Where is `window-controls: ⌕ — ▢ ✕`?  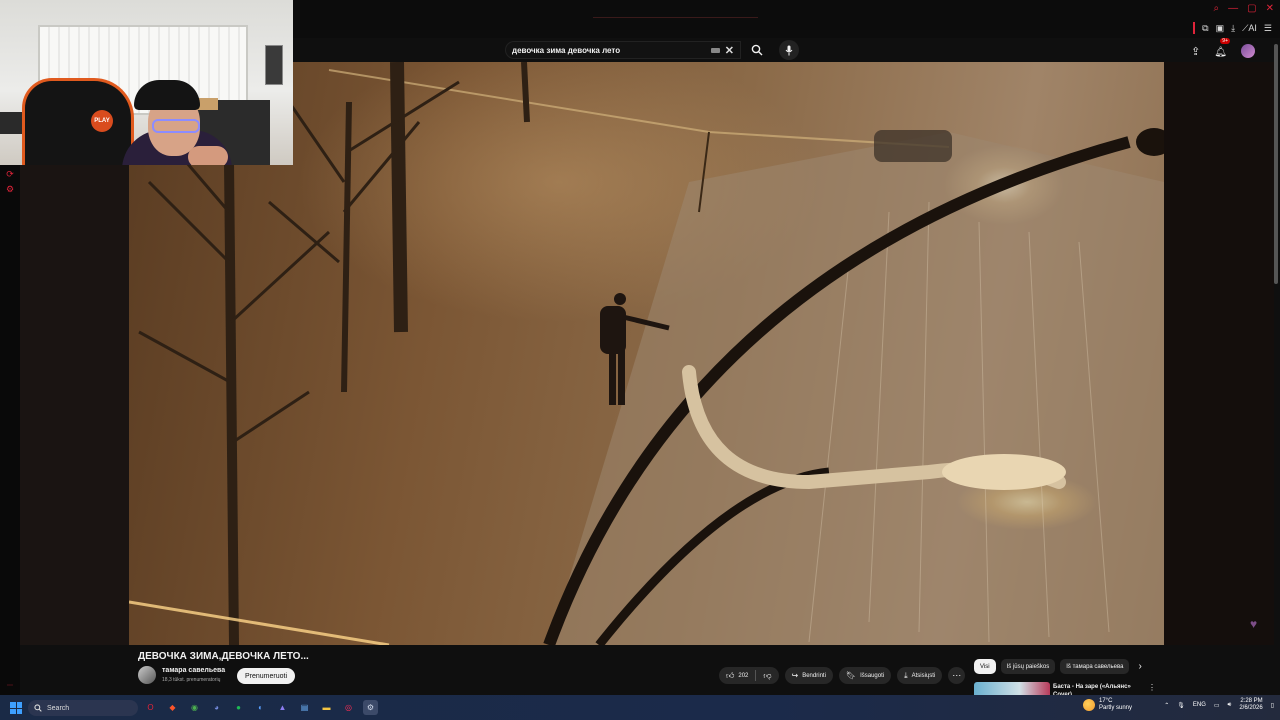 window-controls: ⌕ — ▢ ✕ is located at coordinates (1244, 8).